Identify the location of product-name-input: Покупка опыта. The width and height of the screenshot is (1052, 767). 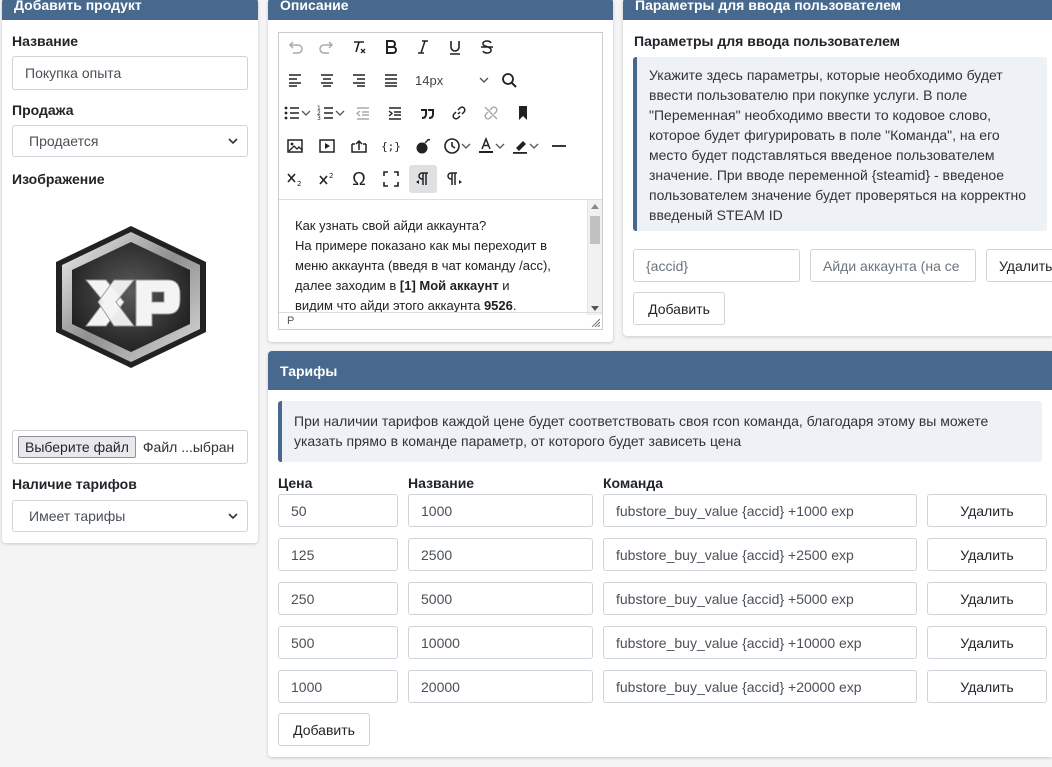
(130, 73).